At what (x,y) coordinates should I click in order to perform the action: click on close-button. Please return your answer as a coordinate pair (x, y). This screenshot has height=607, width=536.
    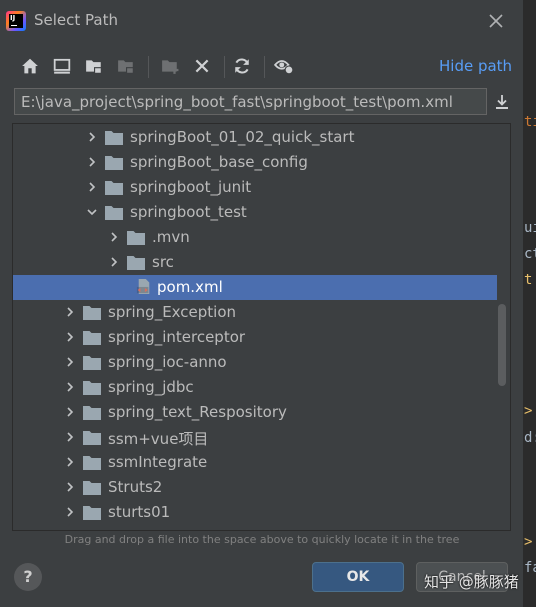
    Looking at the image, I should click on (496, 21).